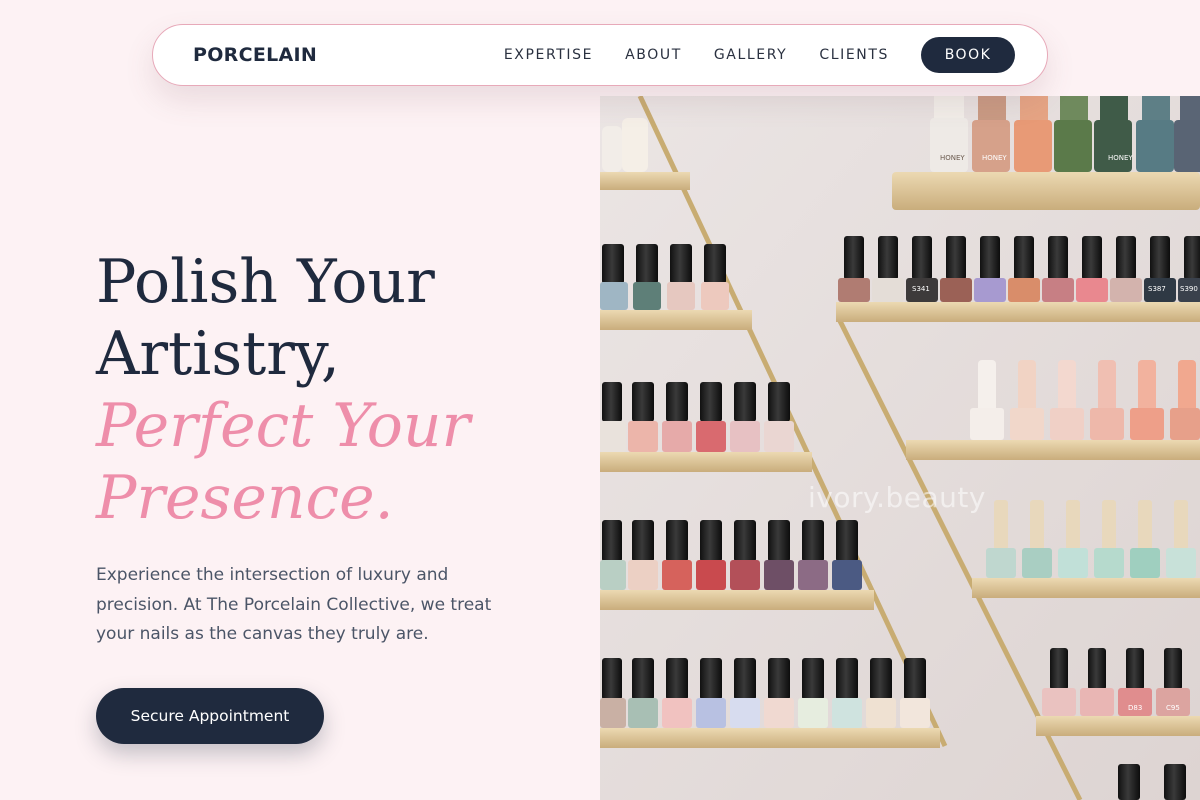 This screenshot has height=800, width=1200. Describe the element at coordinates (1135, 708) in the screenshot. I see `svg-text: D83` at that location.